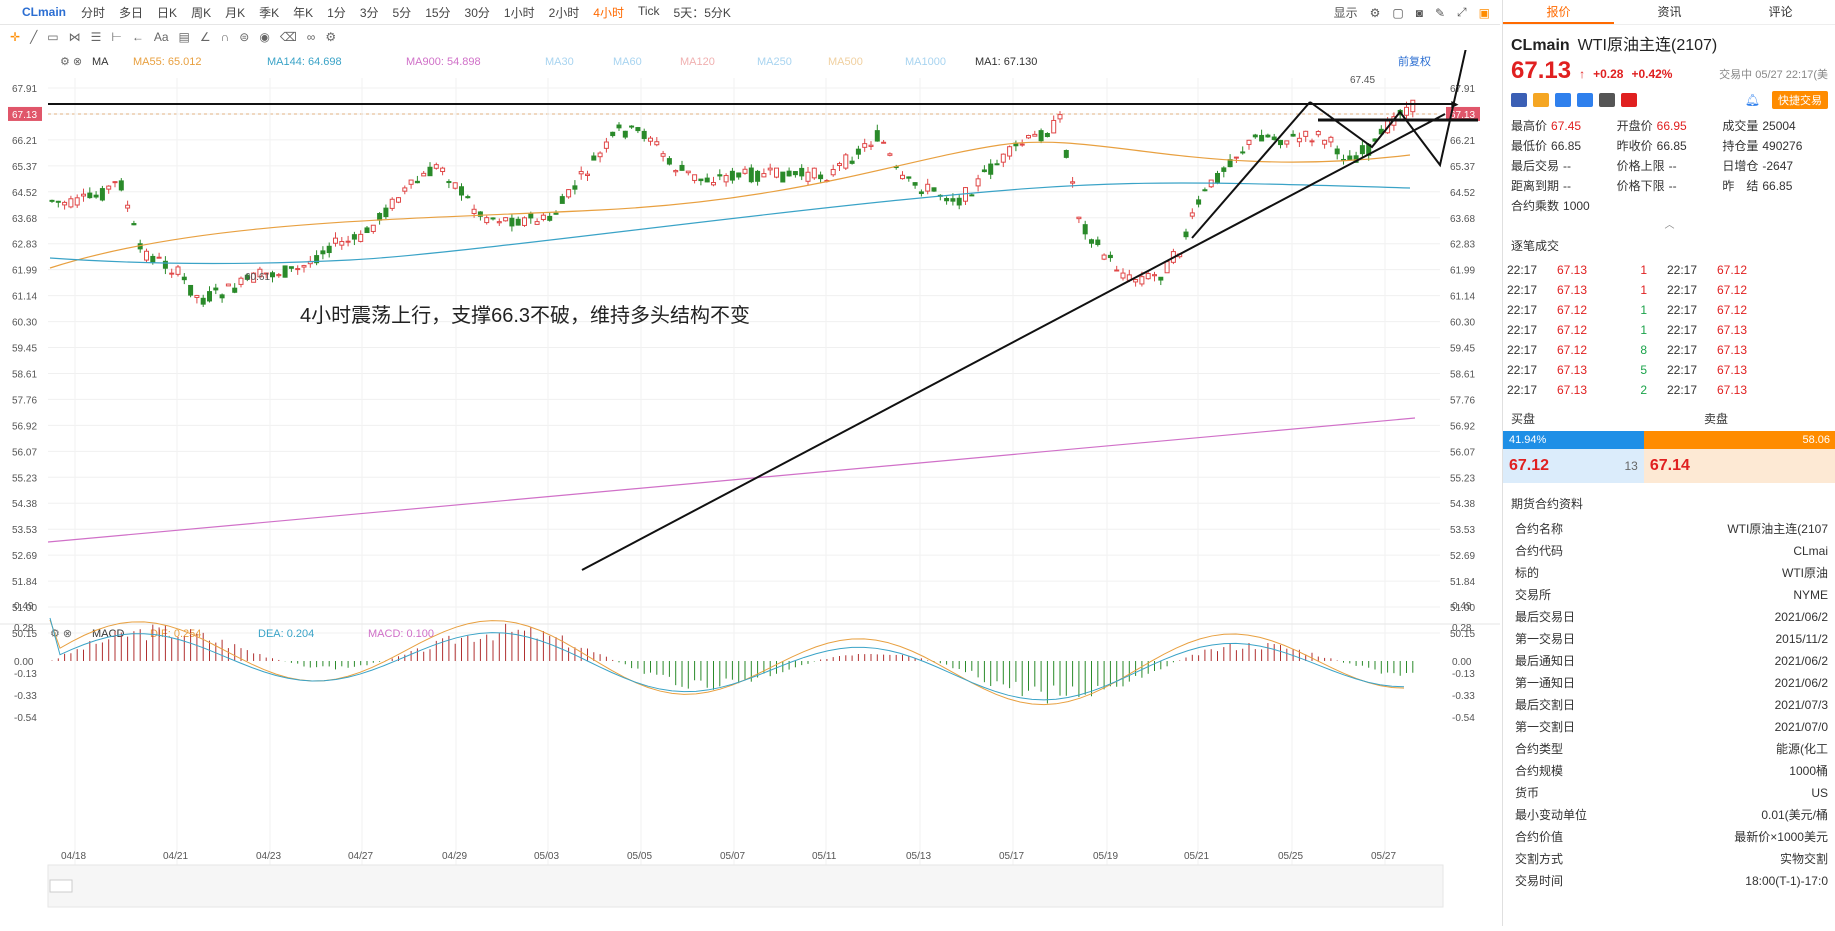 This screenshot has width=1835, height=931. I want to click on edit-icon: ✎, so click(1440, 13).